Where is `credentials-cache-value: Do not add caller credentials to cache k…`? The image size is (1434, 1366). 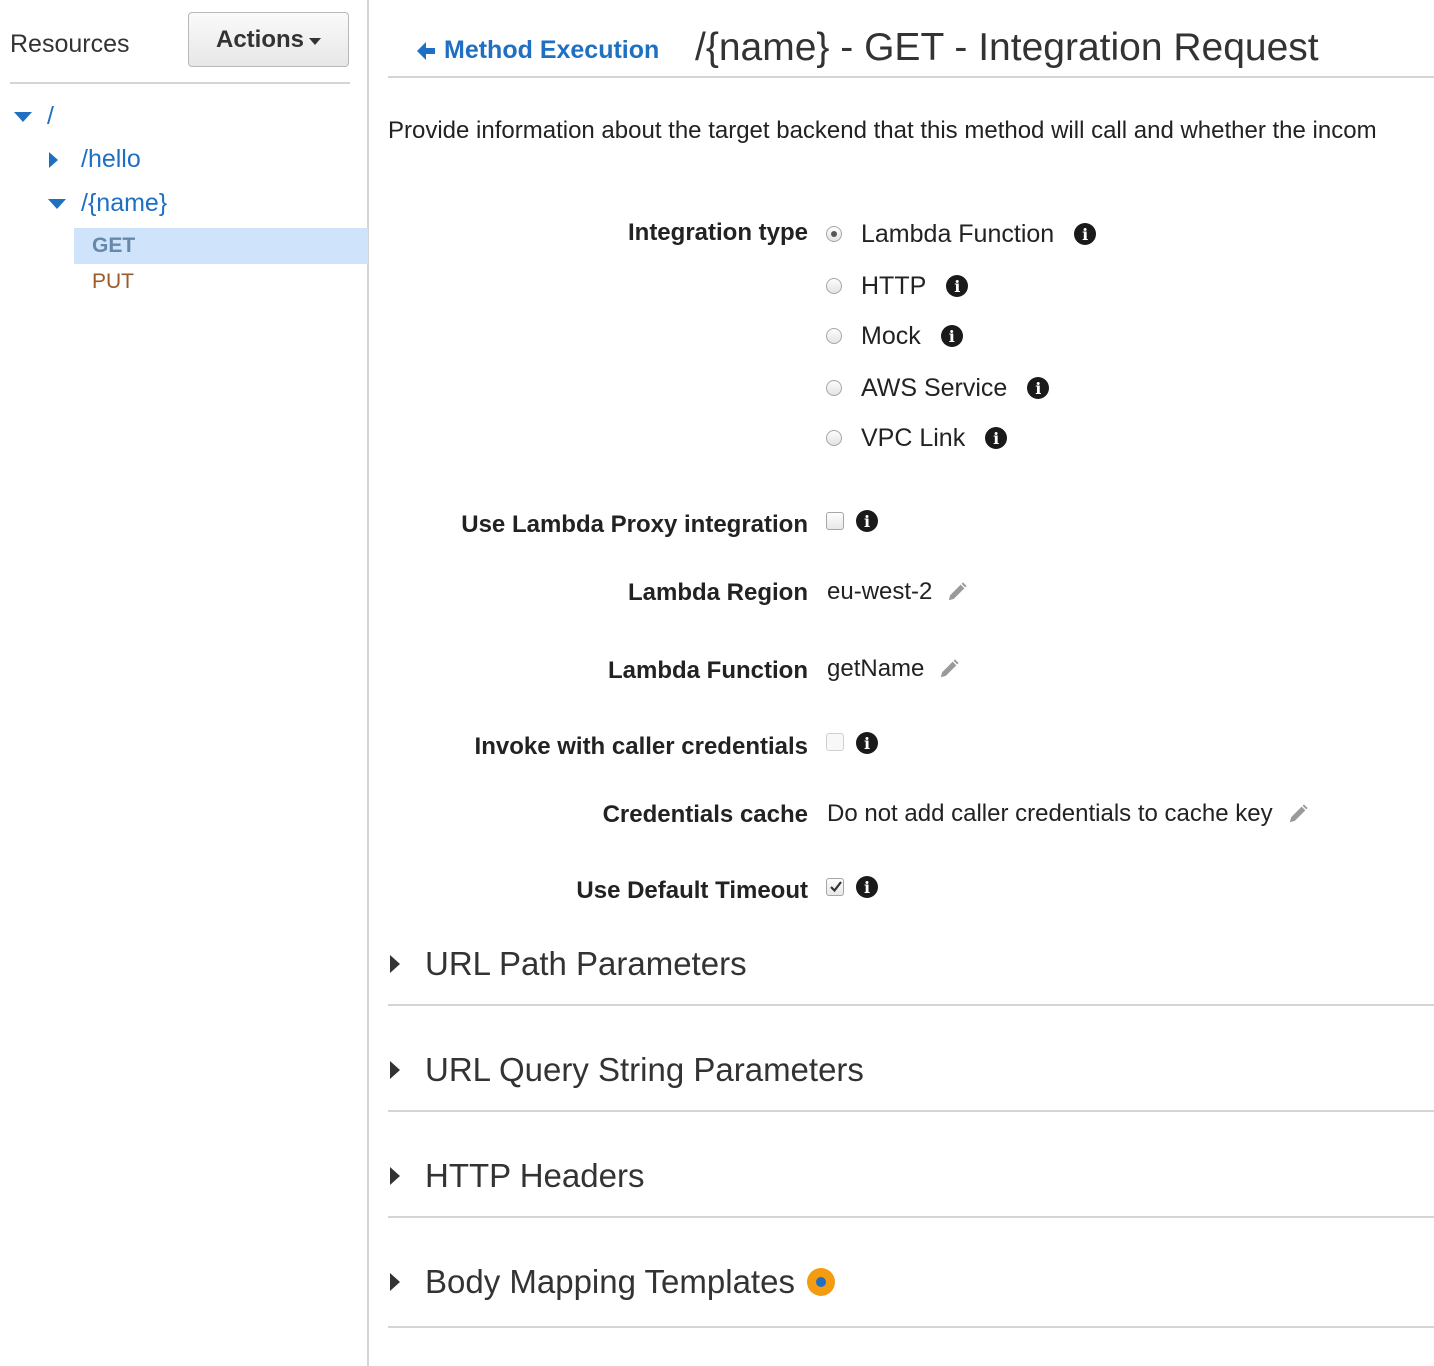 credentials-cache-value: Do not add caller credentials to cache k… is located at coordinates (1050, 813).